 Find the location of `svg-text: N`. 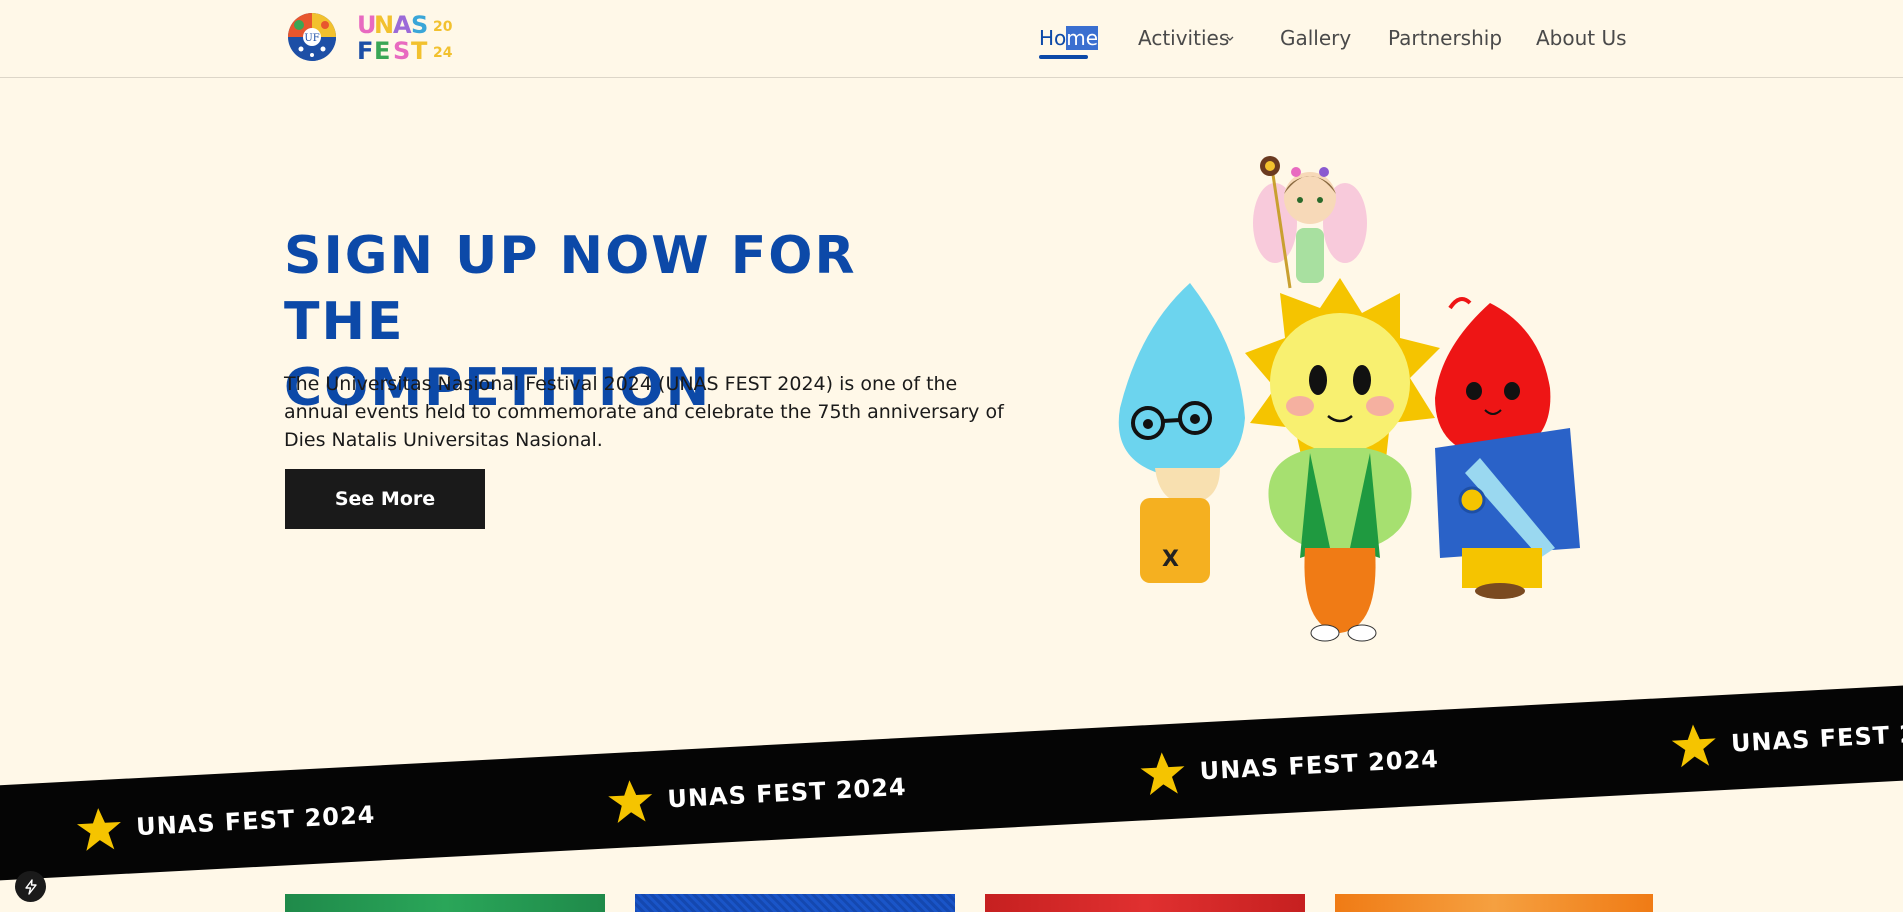

svg-text: N is located at coordinates (384, 25).